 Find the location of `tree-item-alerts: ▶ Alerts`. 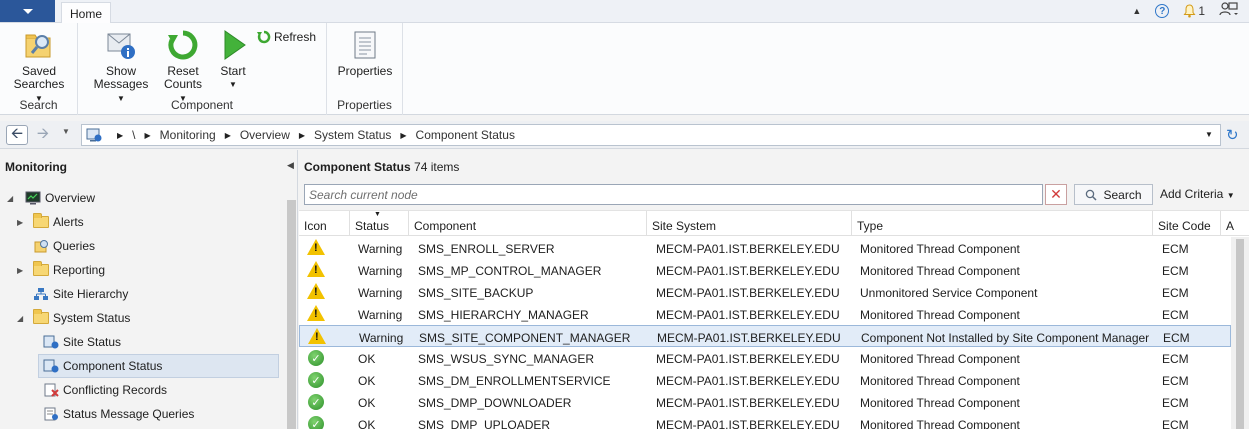

tree-item-alerts: ▶ Alerts is located at coordinates (49, 222).